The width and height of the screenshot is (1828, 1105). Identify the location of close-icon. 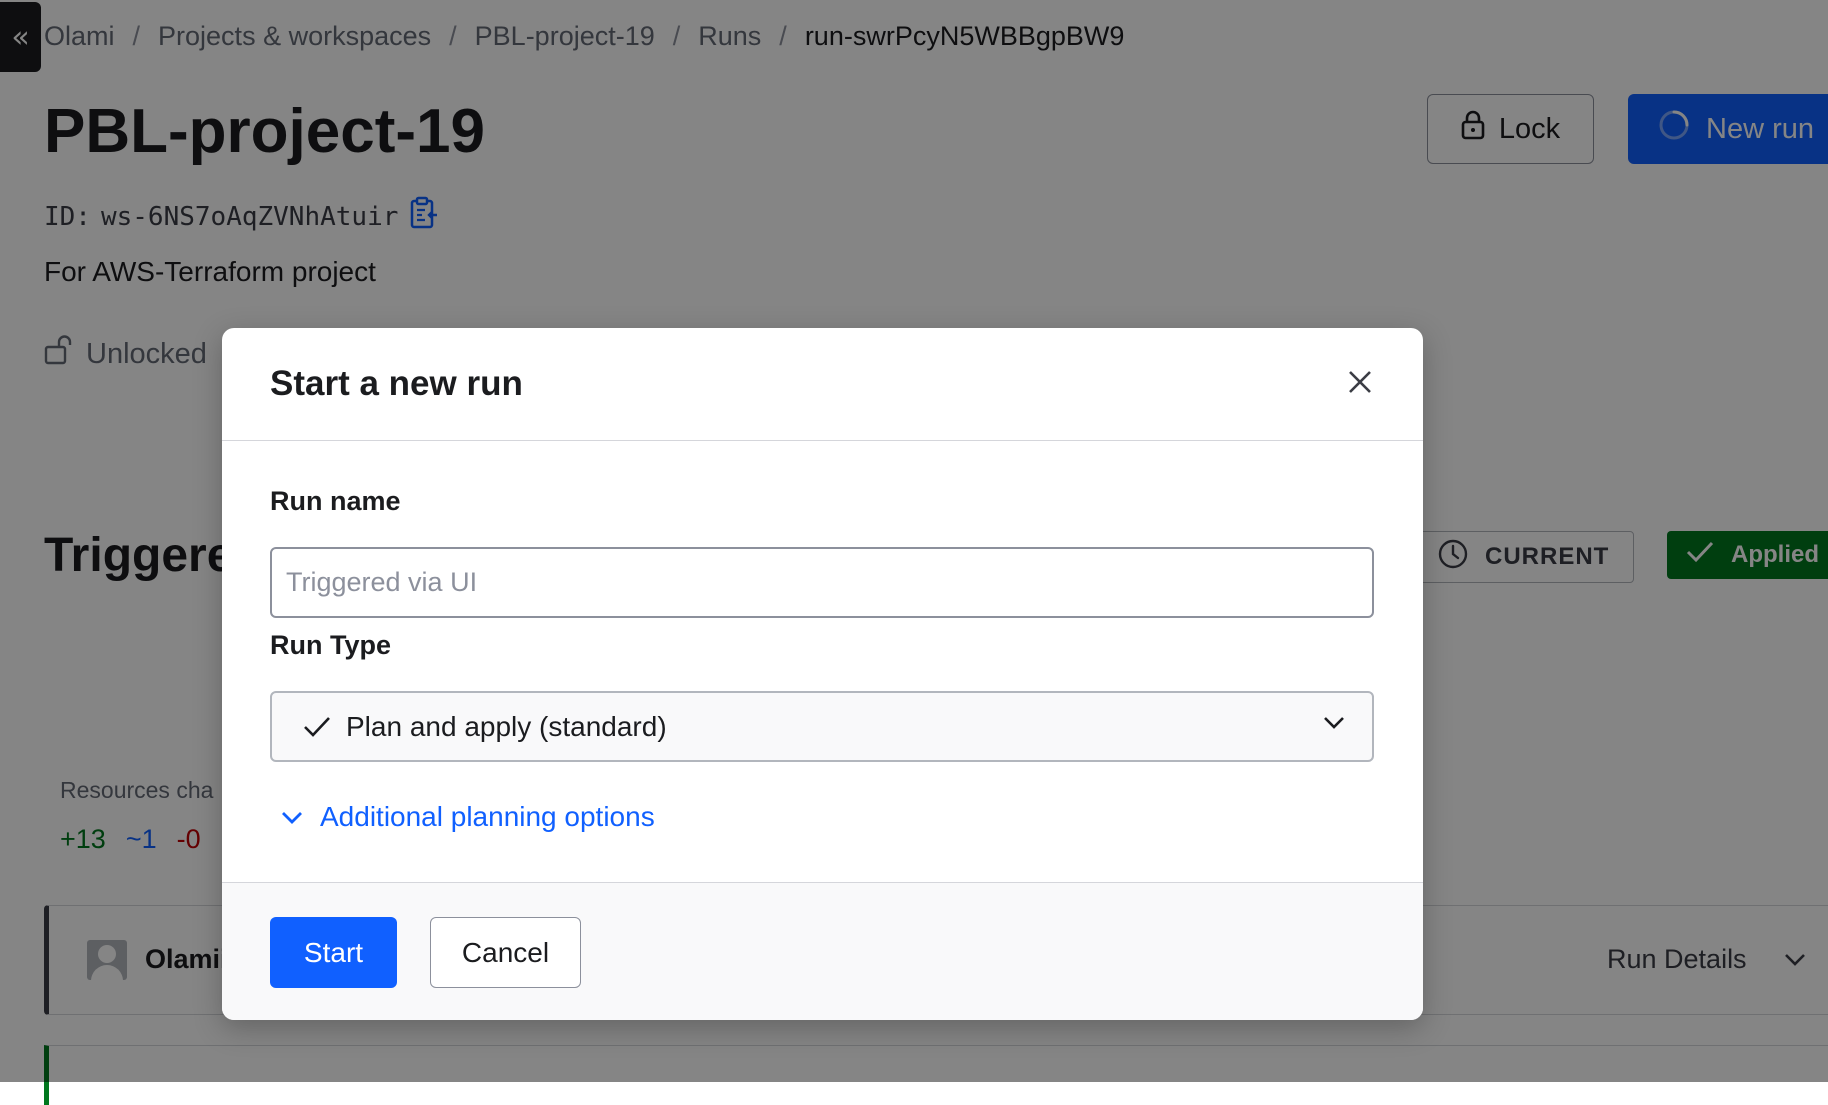
(1360, 384).